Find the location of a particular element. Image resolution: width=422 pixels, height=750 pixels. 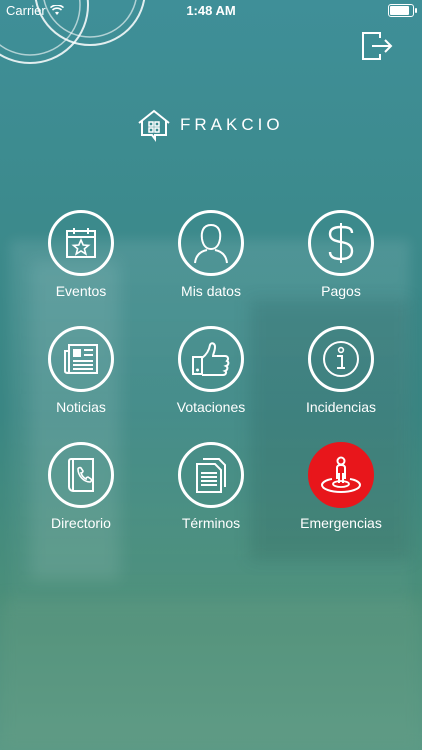

newspaper-icon is located at coordinates (81, 359).